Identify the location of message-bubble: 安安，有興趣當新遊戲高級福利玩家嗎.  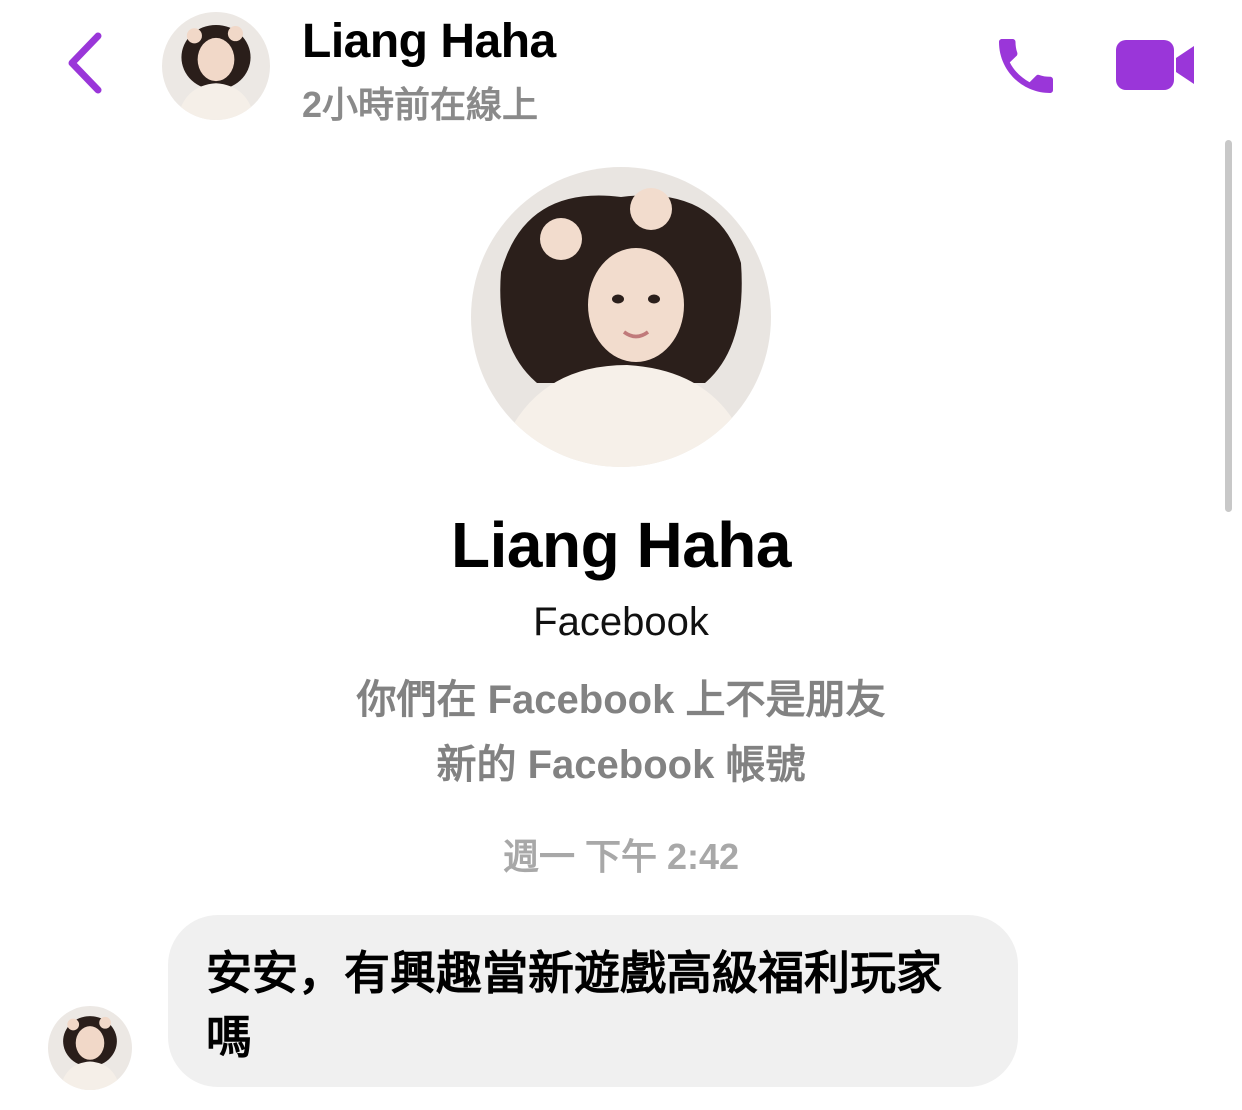
(593, 1001).